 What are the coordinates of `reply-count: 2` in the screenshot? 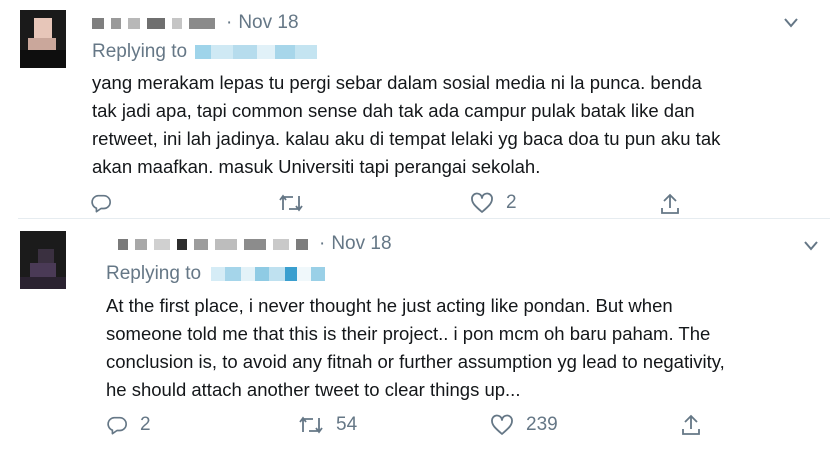 It's located at (145, 424).